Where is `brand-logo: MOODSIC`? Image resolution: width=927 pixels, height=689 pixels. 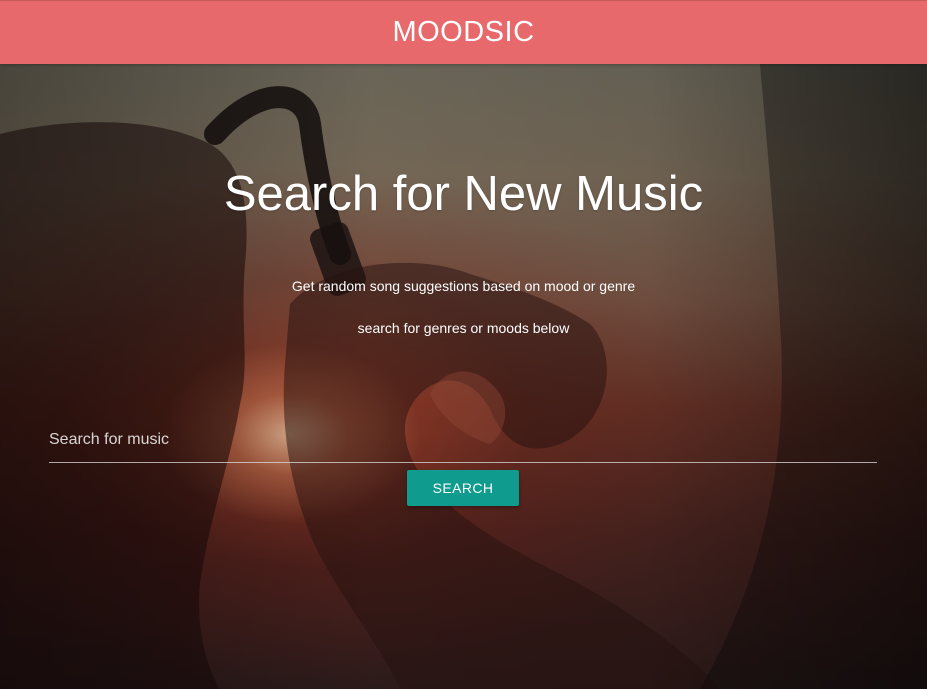 brand-logo: MOODSIC is located at coordinates (463, 32).